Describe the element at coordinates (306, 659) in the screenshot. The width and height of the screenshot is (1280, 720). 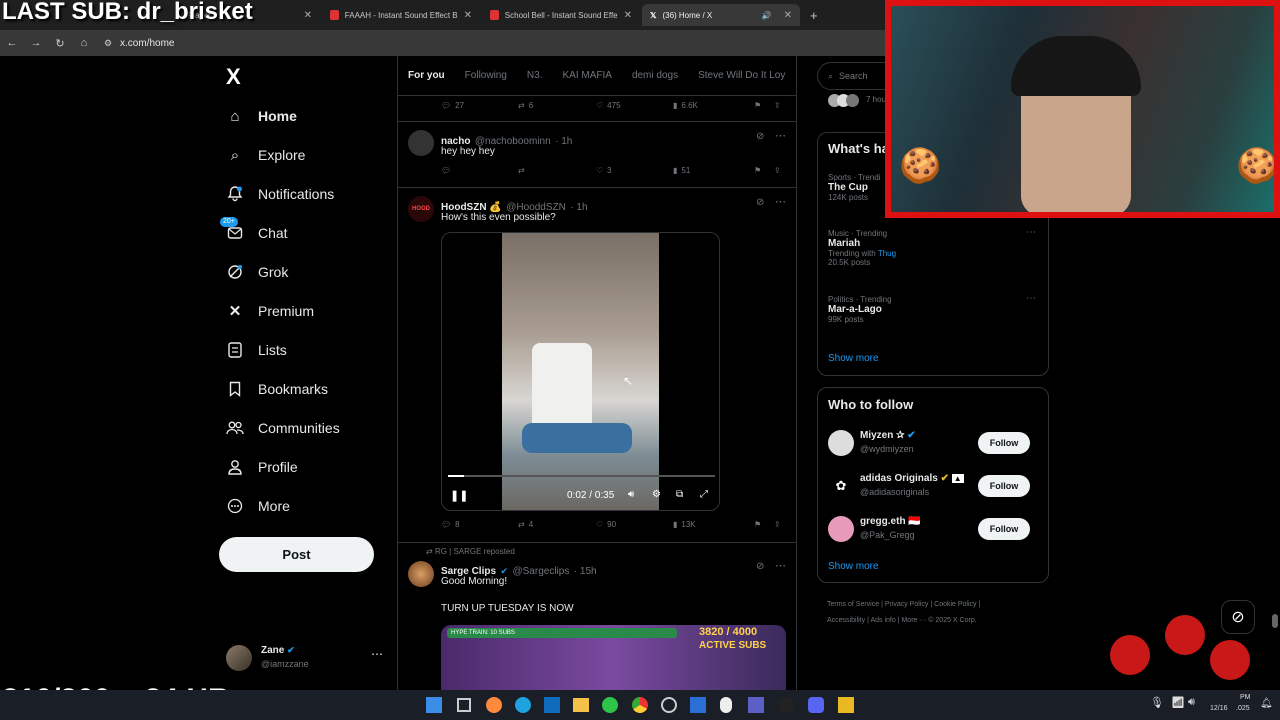
I see `account-switcher: Zane ✔ @iamzzane ⋯` at that location.